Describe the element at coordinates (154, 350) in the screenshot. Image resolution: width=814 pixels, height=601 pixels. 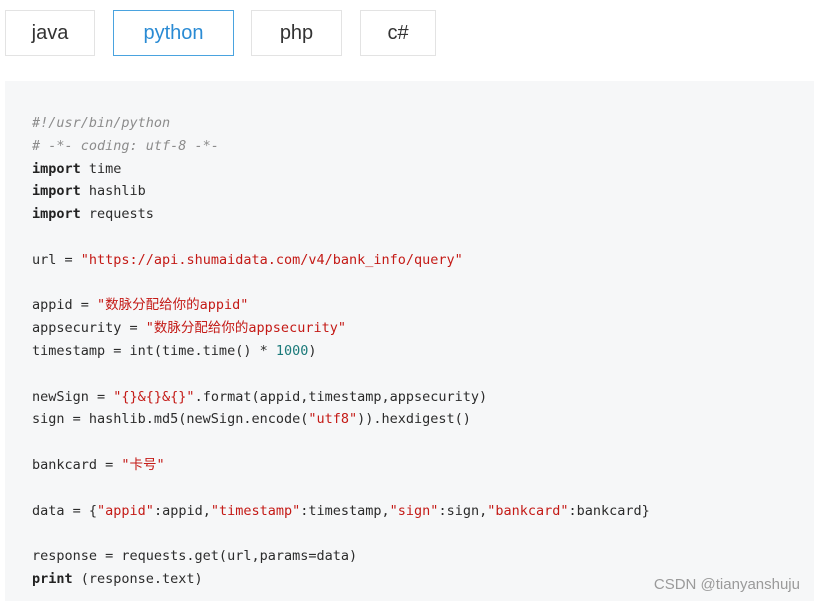
I see `timestamp-assign: timestamp = int(time.time() *` at that location.